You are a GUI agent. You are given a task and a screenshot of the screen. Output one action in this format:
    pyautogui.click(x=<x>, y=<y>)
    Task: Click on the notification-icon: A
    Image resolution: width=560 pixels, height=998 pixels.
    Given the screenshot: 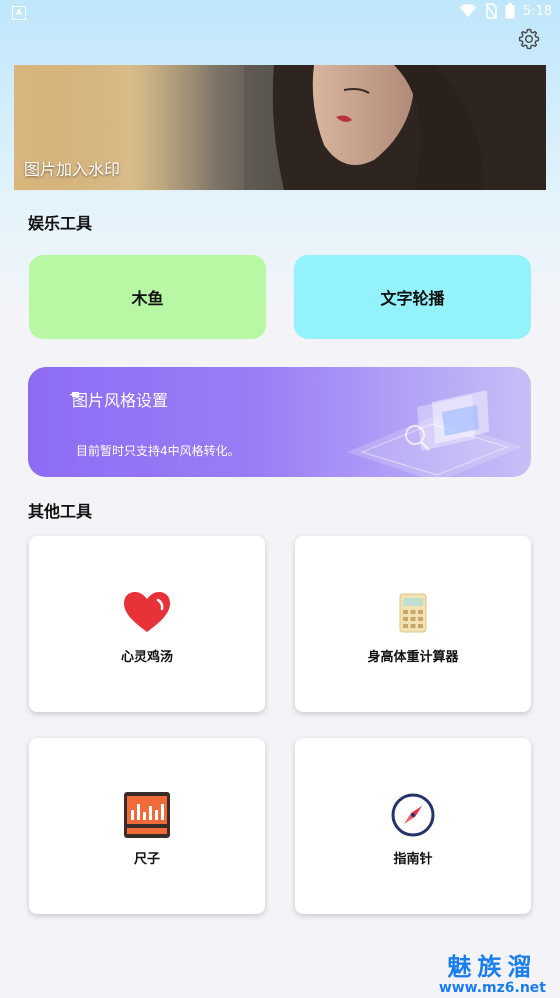 What is the action you would take?
    pyautogui.click(x=19, y=13)
    